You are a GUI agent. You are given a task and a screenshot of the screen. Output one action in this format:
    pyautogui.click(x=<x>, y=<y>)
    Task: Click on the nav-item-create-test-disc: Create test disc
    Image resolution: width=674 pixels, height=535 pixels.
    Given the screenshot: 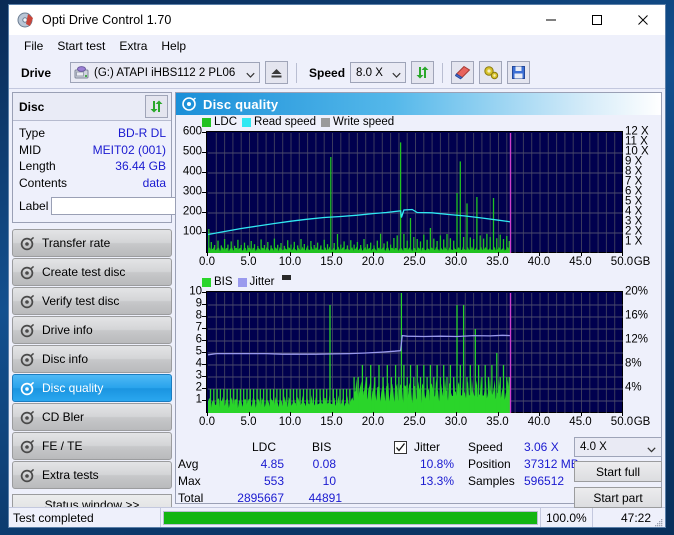 What is the action you would take?
    pyautogui.click(x=92, y=272)
    